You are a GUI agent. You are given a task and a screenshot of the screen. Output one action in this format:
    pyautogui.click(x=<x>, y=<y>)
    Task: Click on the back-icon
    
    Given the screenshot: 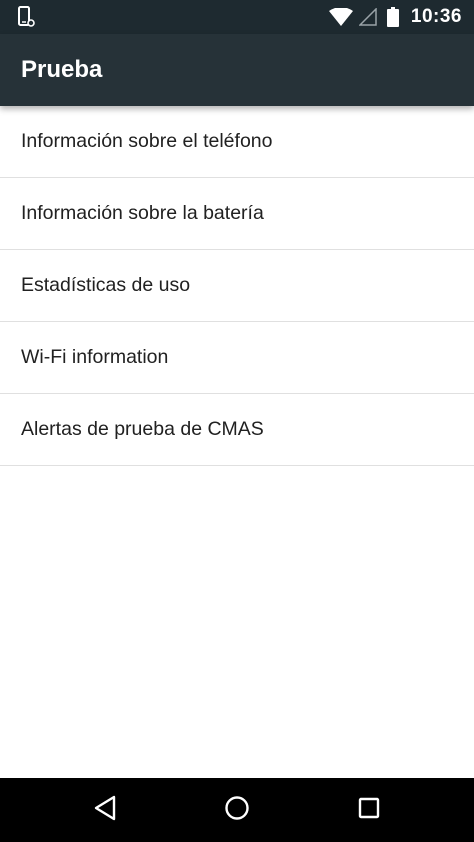 What is the action you would take?
    pyautogui.click(x=105, y=810)
    